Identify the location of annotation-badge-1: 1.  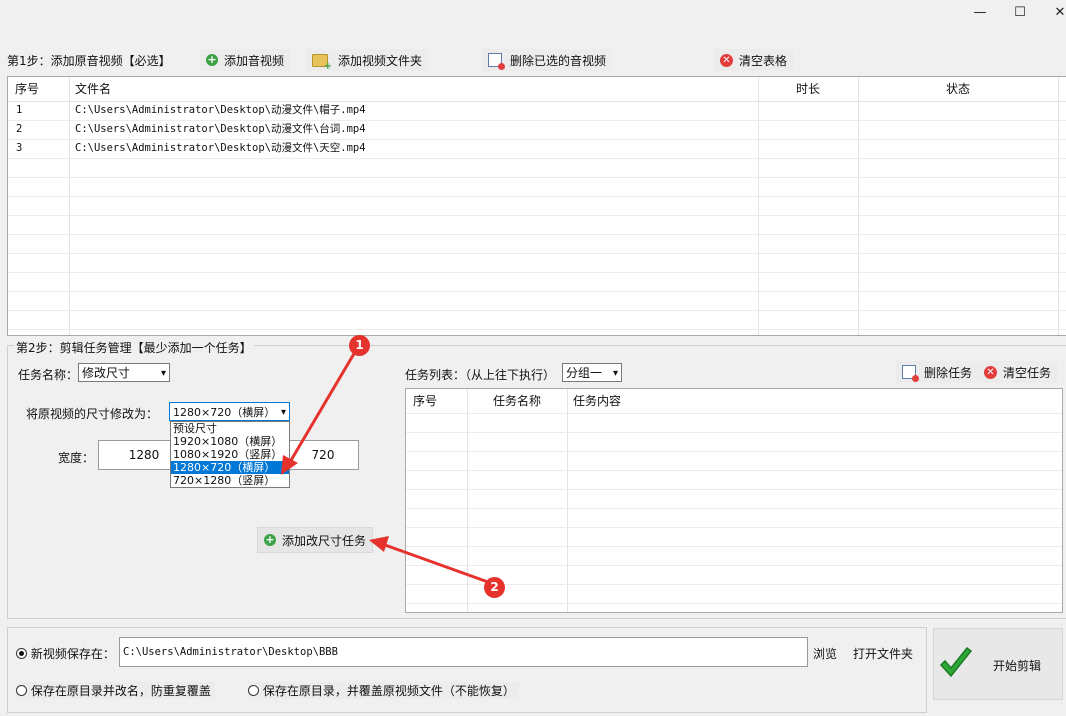
(359, 345).